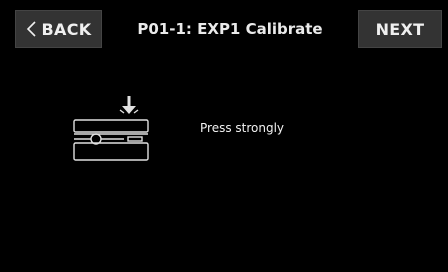 The width and height of the screenshot is (448, 272). I want to click on chevron-left-icon, so click(31, 29).